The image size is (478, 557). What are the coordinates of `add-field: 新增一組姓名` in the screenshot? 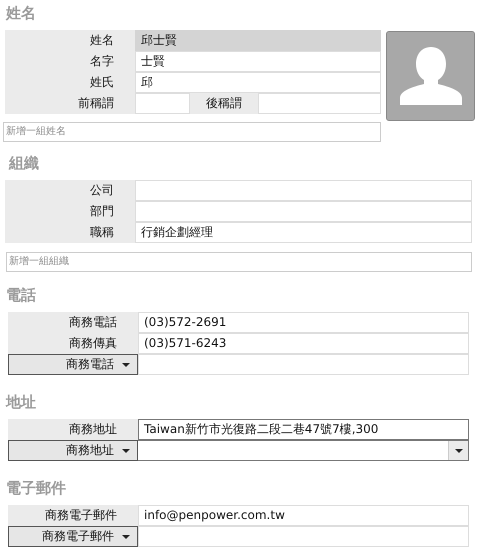 It's located at (192, 132).